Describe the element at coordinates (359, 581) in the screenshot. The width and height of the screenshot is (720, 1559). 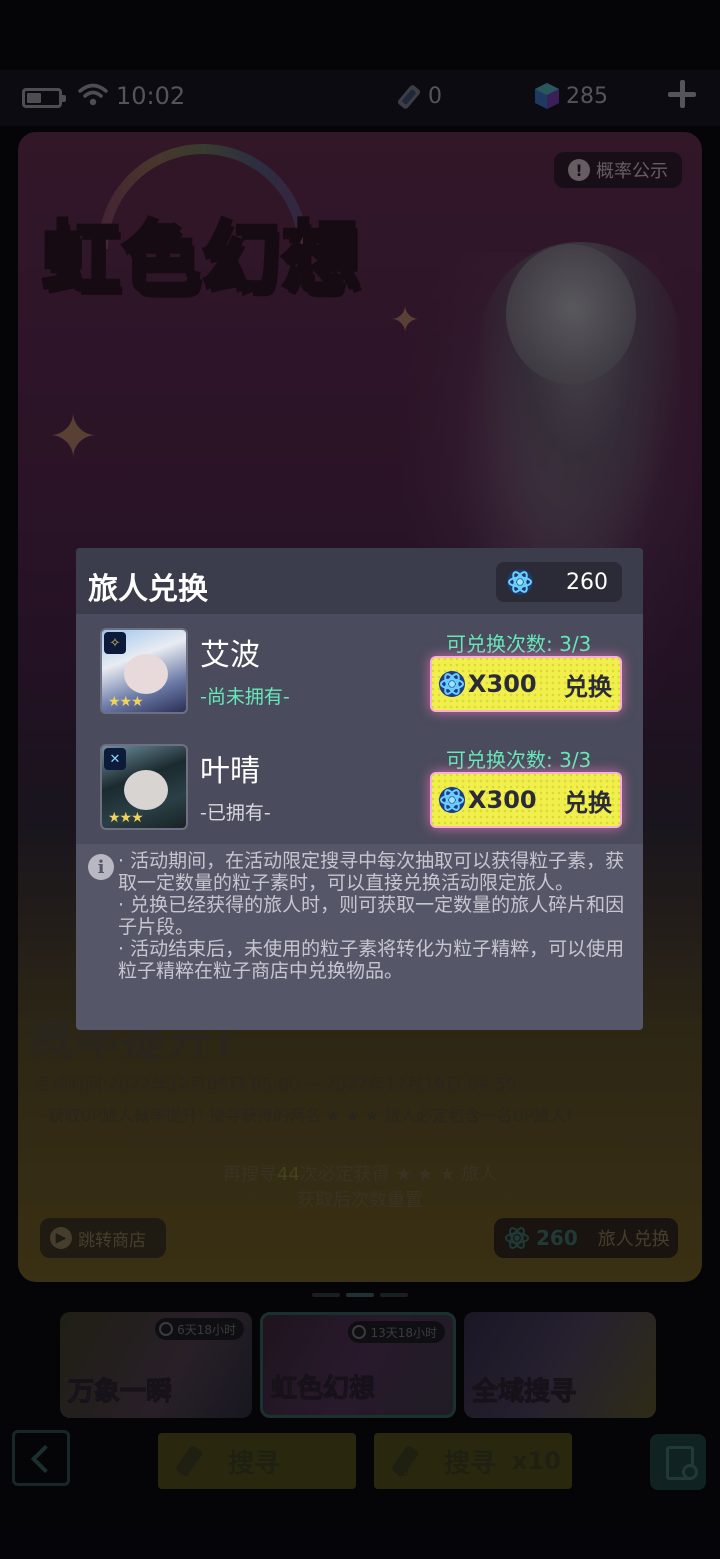
I see `modal-header: 旅人兑换 260` at that location.